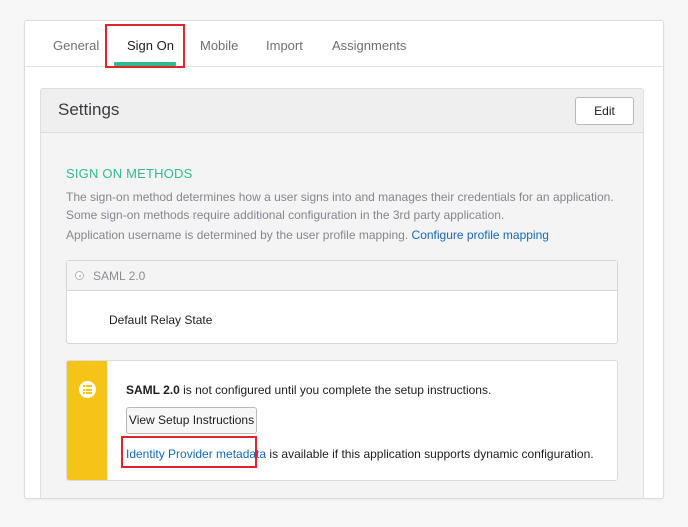  I want to click on edit-button: Edit, so click(604, 111).